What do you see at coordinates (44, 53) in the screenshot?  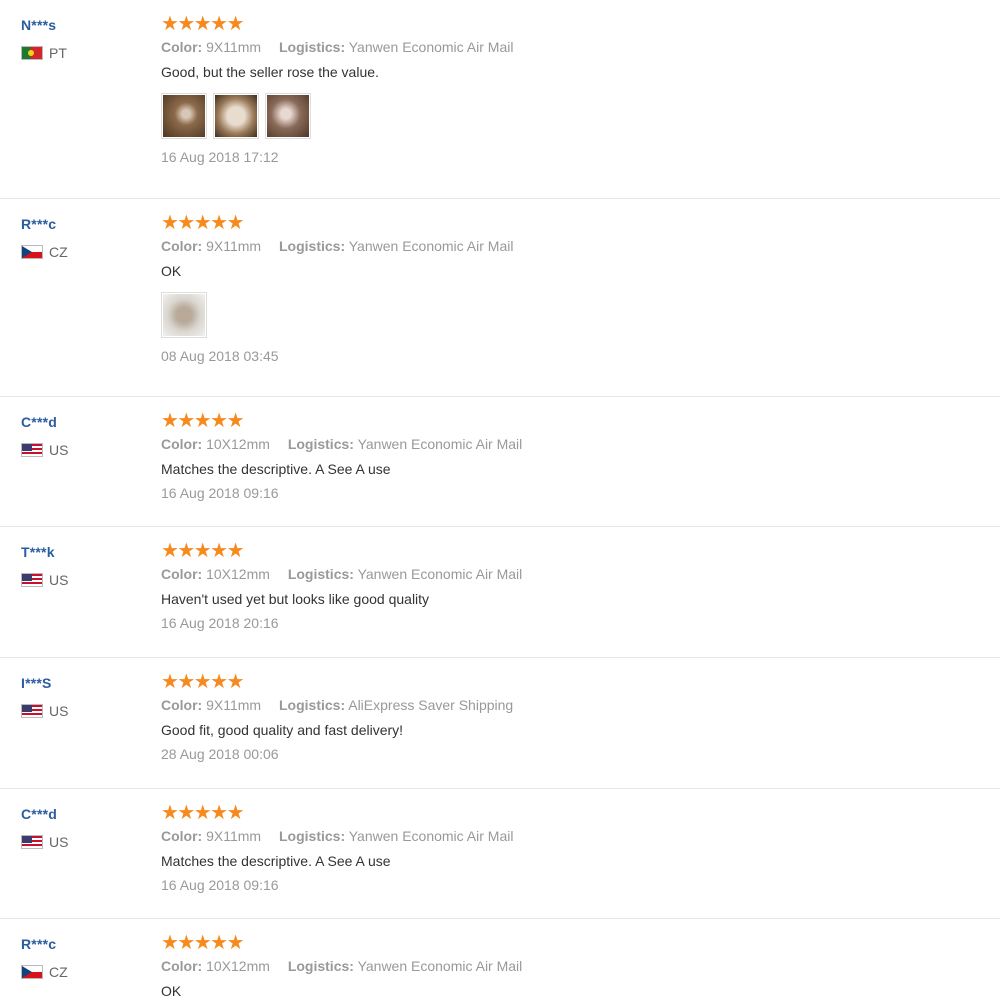 I see `reviewer-country: PT` at bounding box center [44, 53].